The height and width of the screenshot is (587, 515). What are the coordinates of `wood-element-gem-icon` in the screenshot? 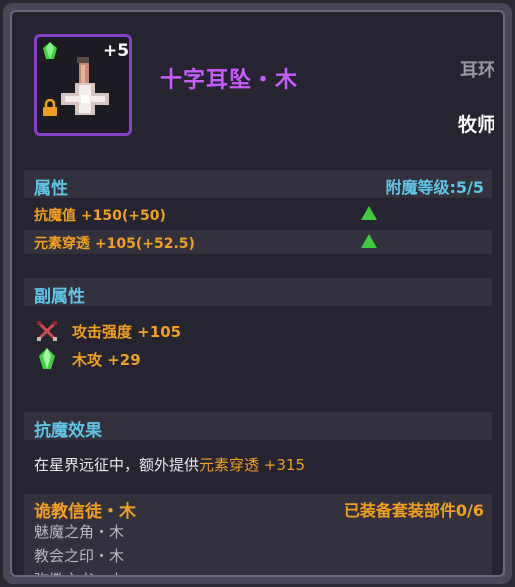 It's located at (50, 50).